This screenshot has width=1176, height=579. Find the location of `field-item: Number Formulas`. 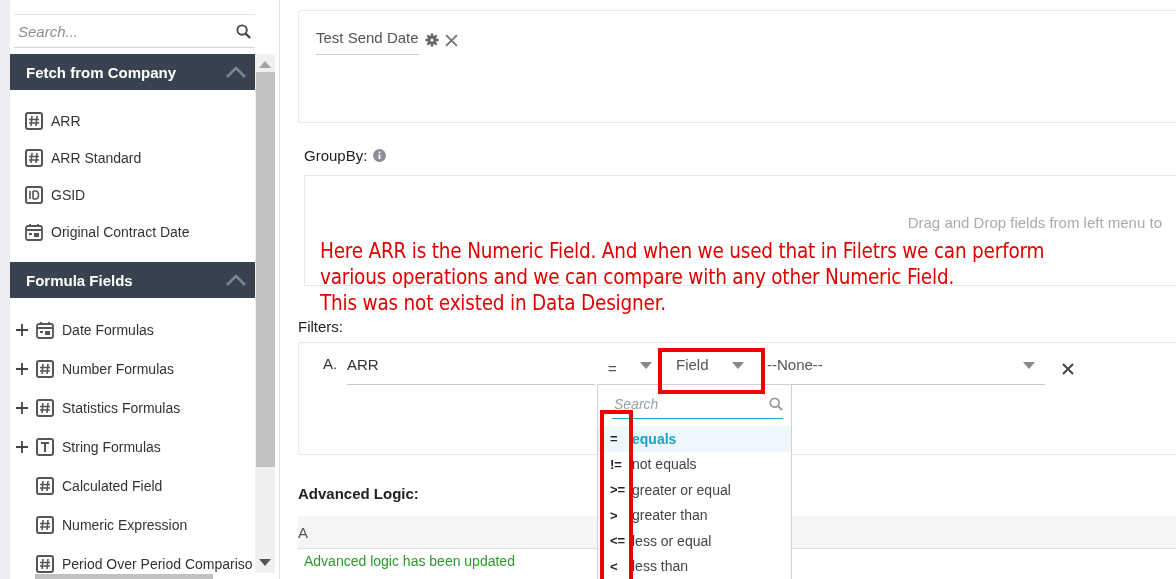

field-item: Number Formulas is located at coordinates (118, 369).